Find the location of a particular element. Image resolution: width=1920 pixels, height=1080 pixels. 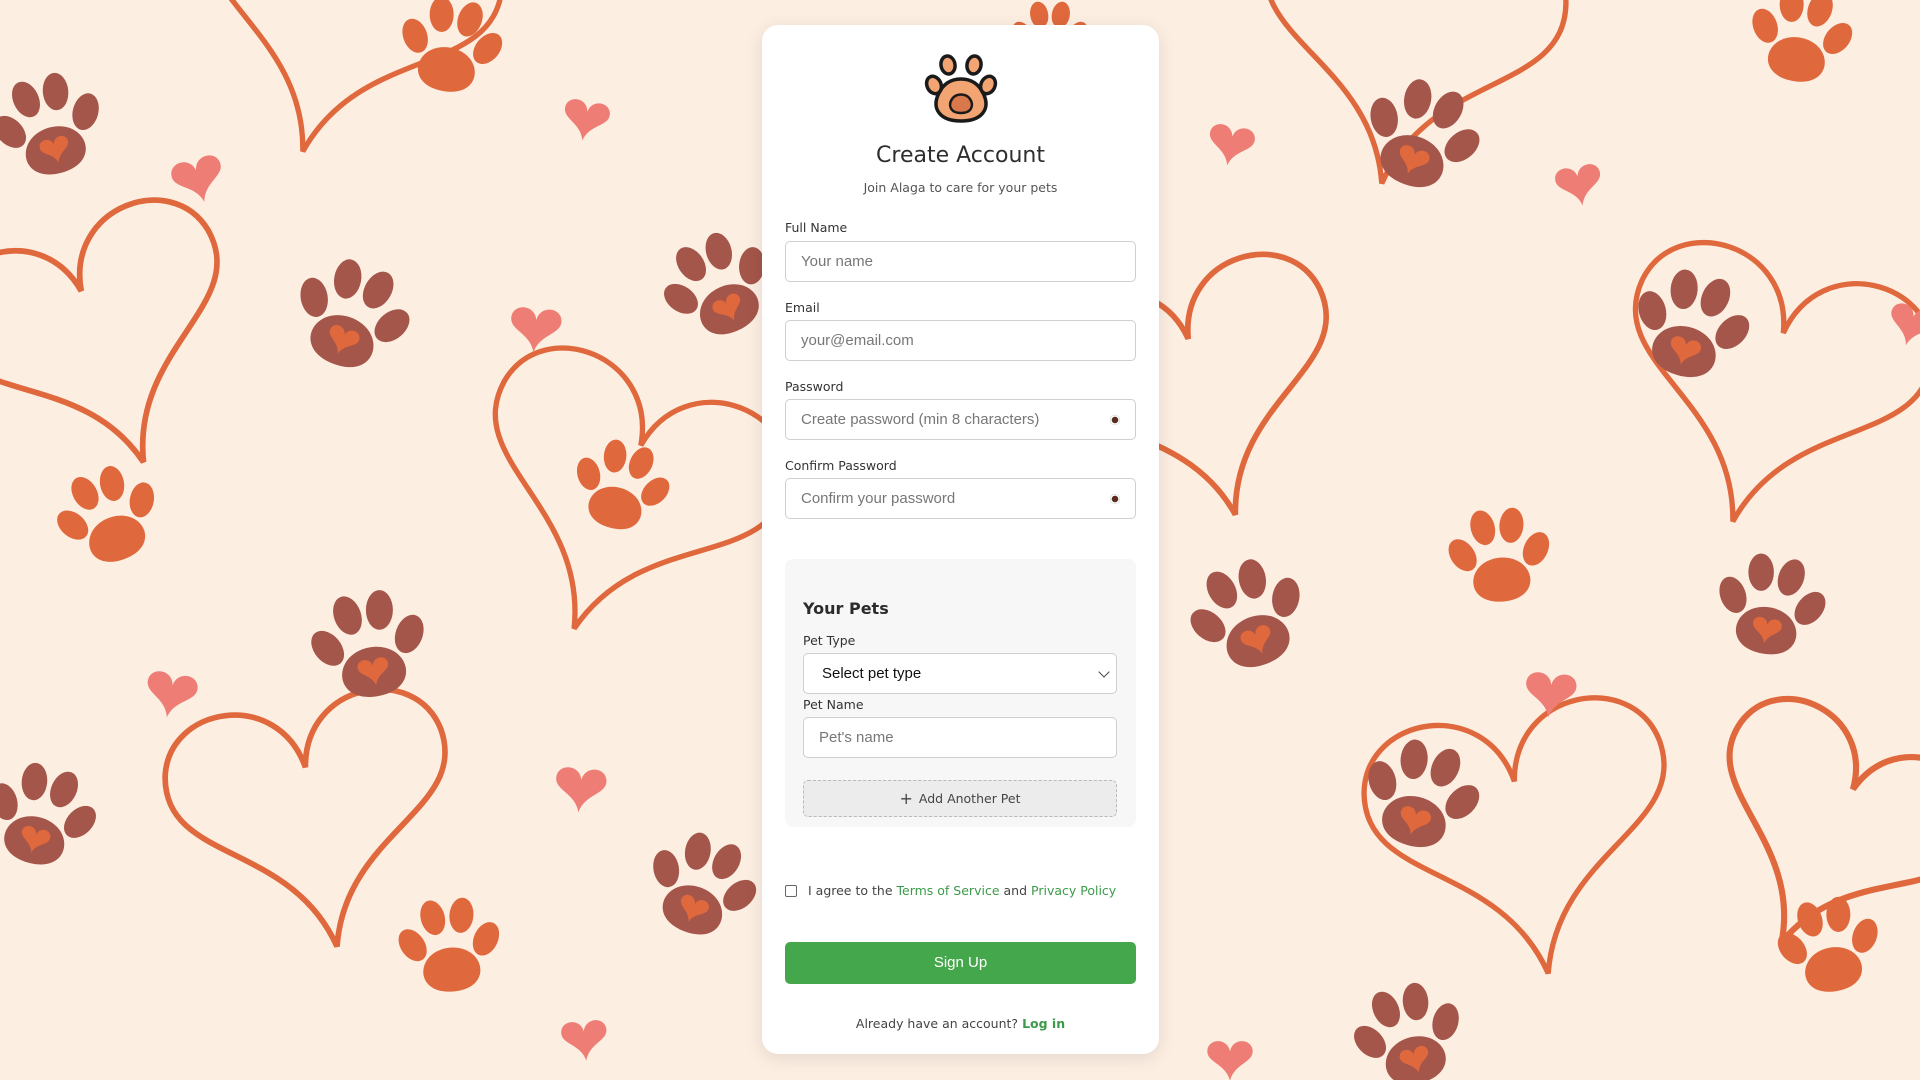

page-title: Create Account is located at coordinates (960, 155).